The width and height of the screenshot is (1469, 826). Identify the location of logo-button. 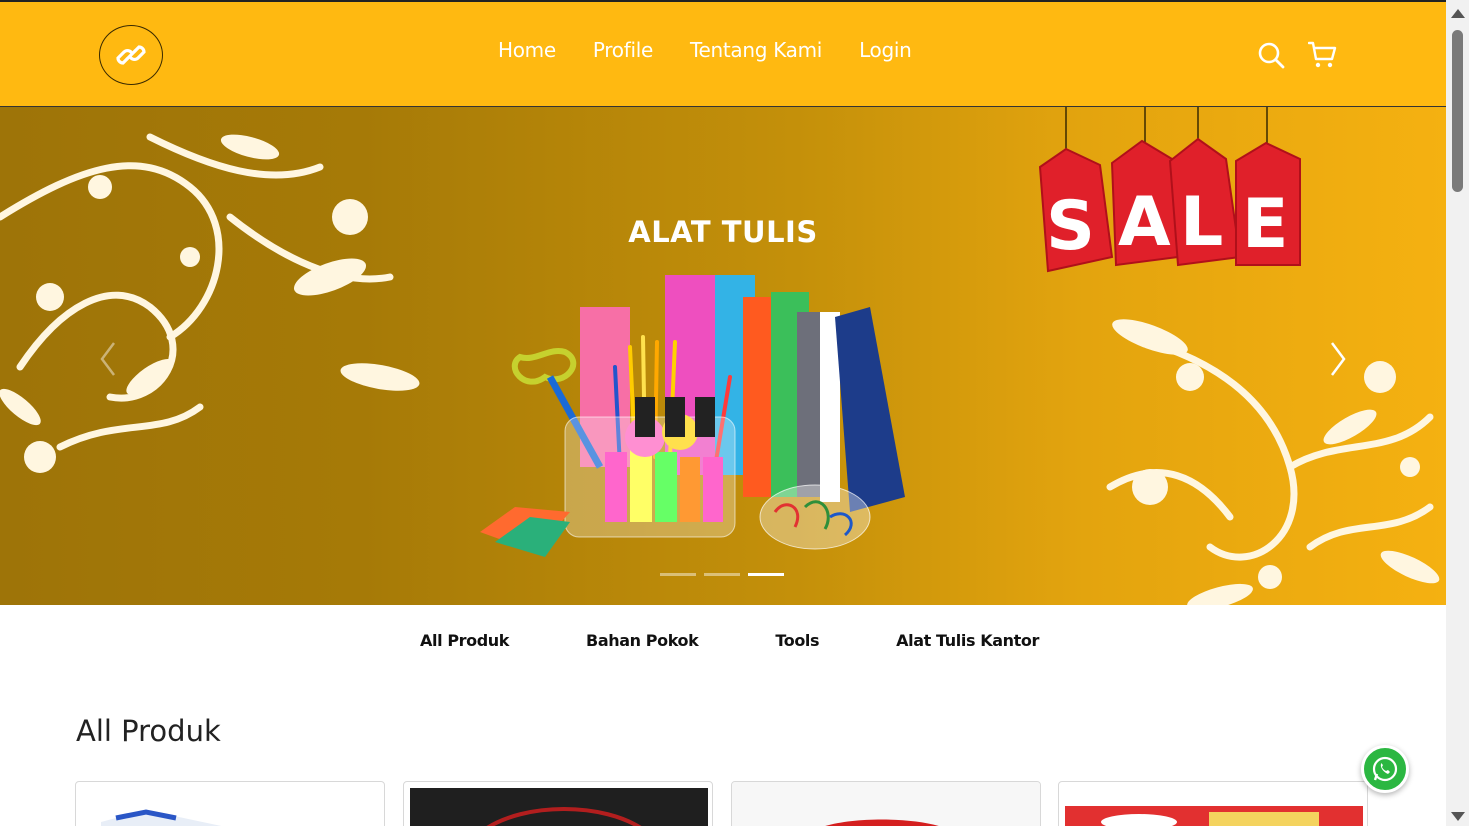
(131, 55).